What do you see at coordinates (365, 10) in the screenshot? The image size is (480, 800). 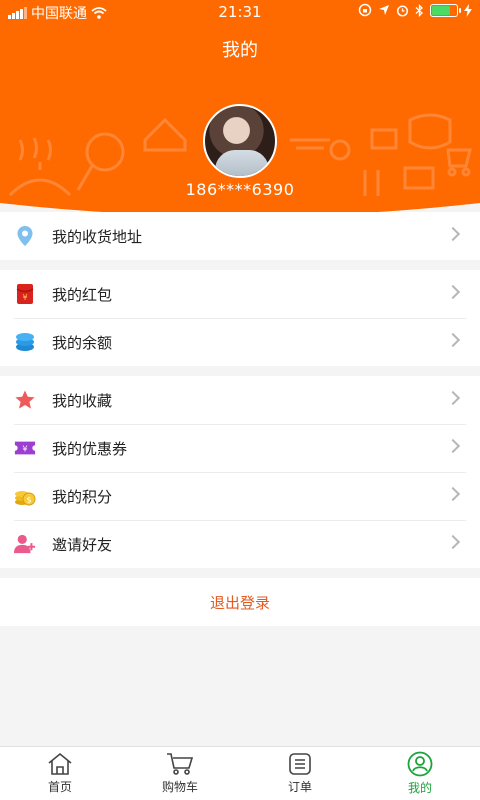 I see `lock-rotation-icon` at bounding box center [365, 10].